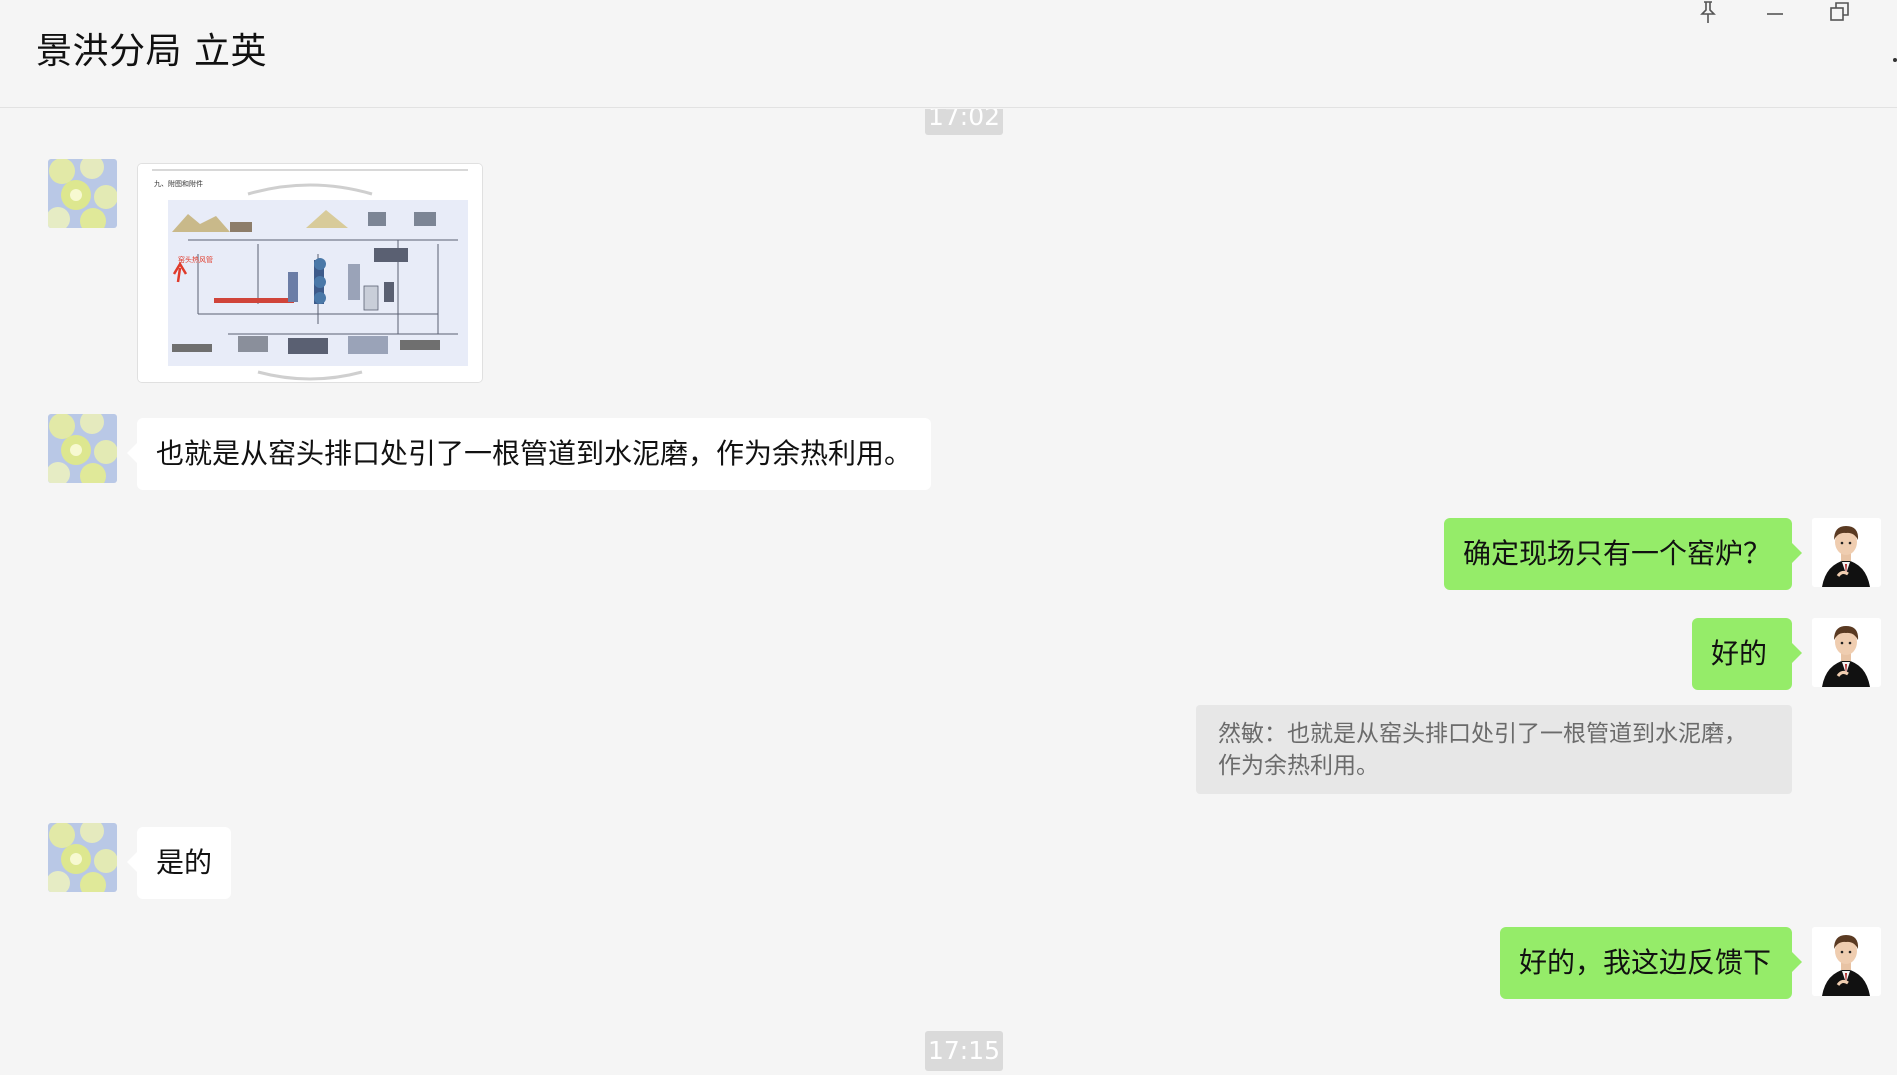 The height and width of the screenshot is (1075, 1897). What do you see at coordinates (1651, 963) in the screenshot?
I see `message-bubble-outgoing: 好的，我这边反馈下` at bounding box center [1651, 963].